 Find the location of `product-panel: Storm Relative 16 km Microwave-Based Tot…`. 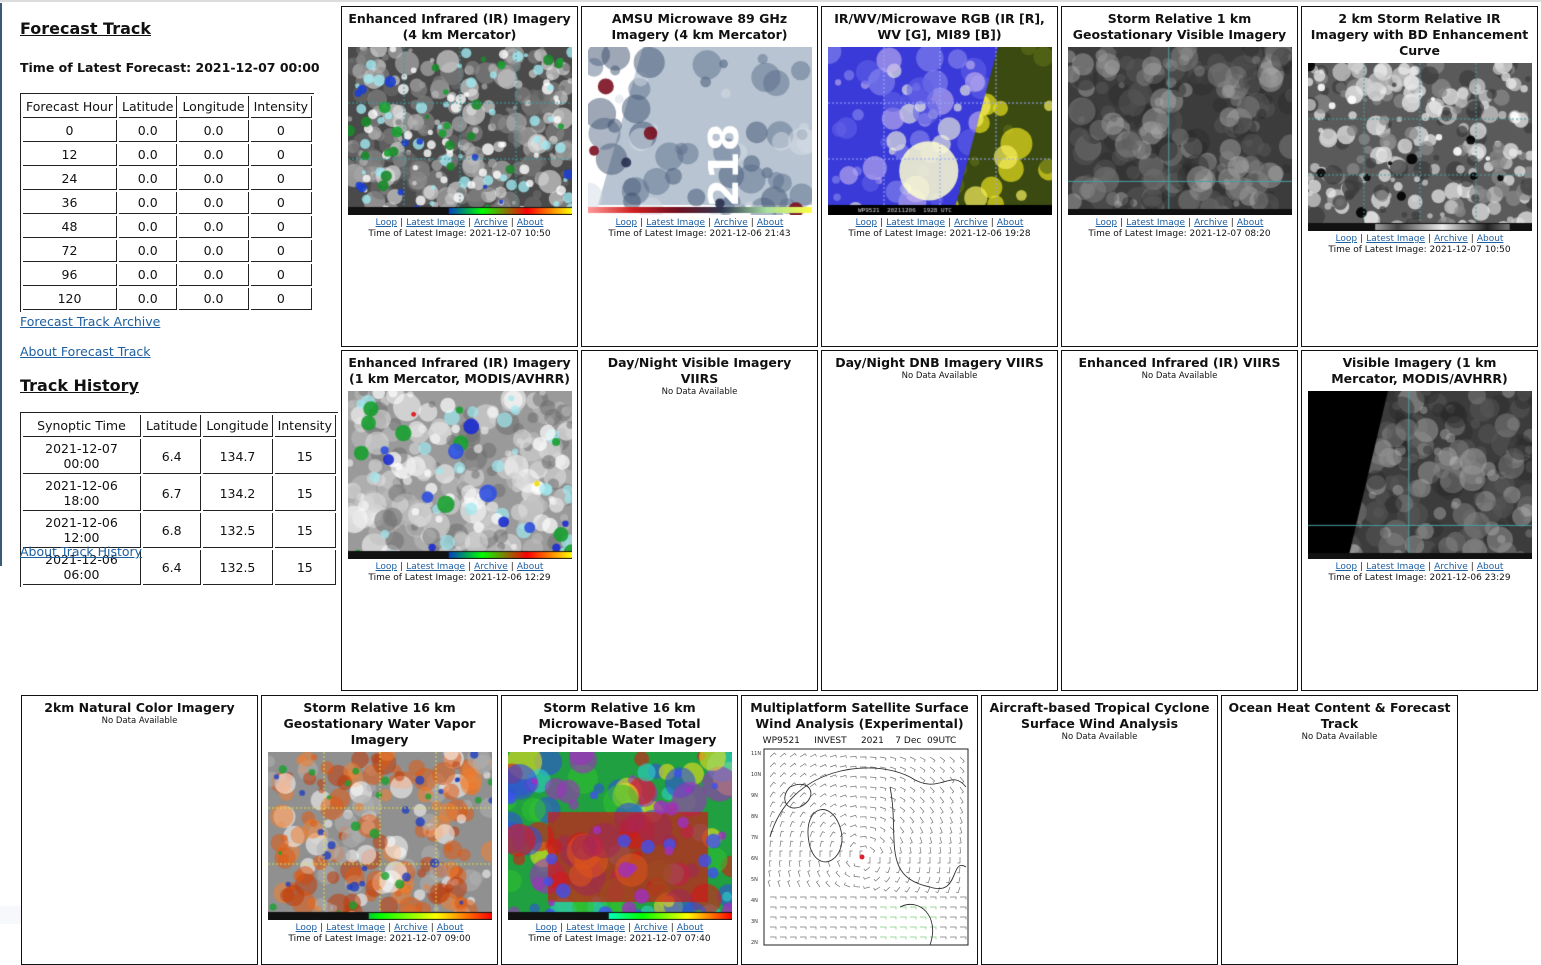

product-panel: Storm Relative 16 km Microwave-Based Tot… is located at coordinates (619, 830).